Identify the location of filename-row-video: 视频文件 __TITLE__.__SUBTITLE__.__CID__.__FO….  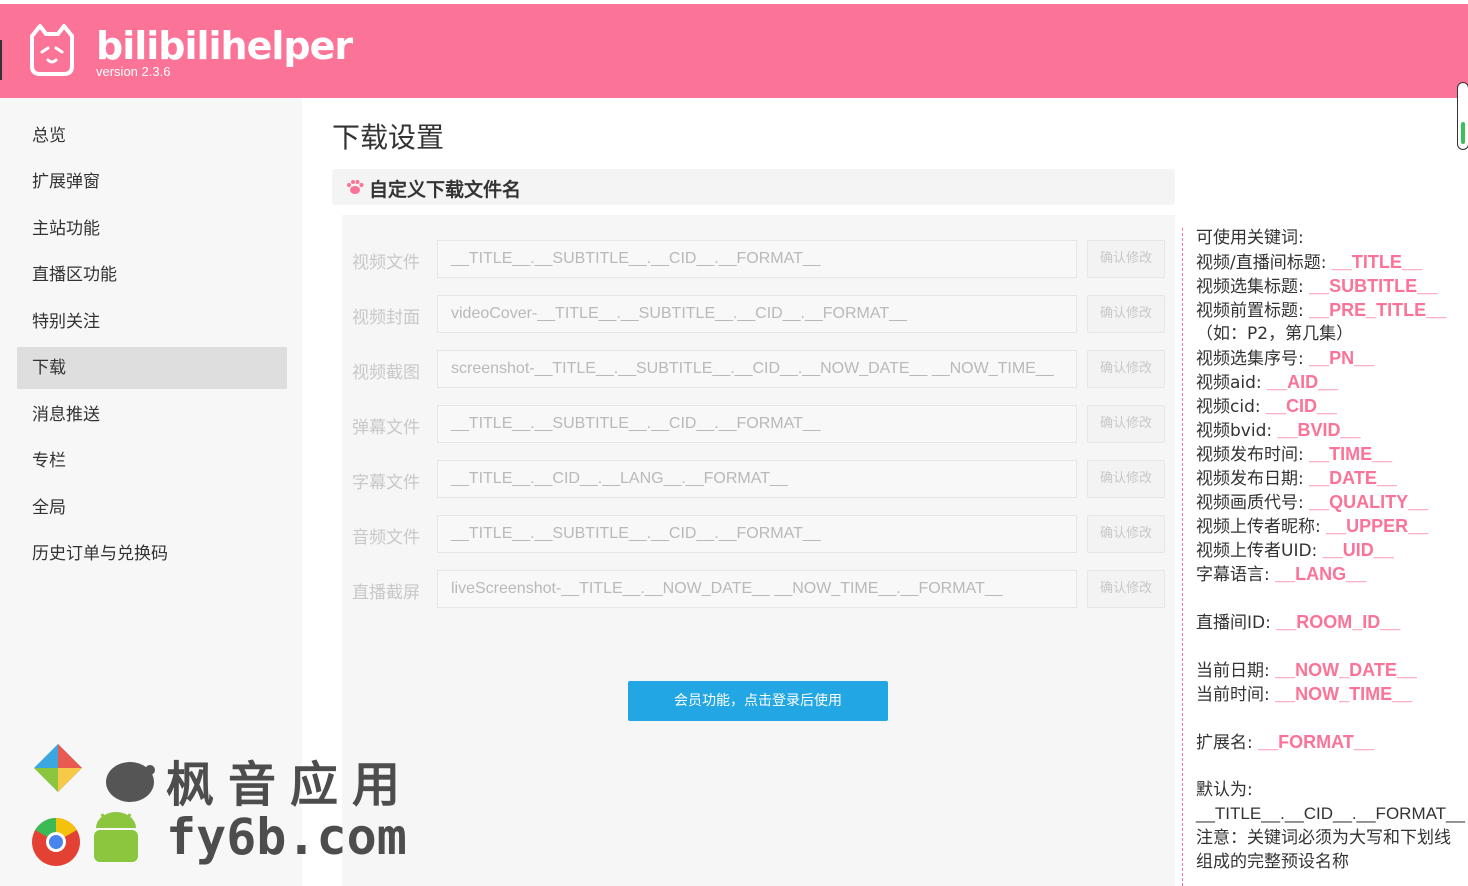
(758, 260).